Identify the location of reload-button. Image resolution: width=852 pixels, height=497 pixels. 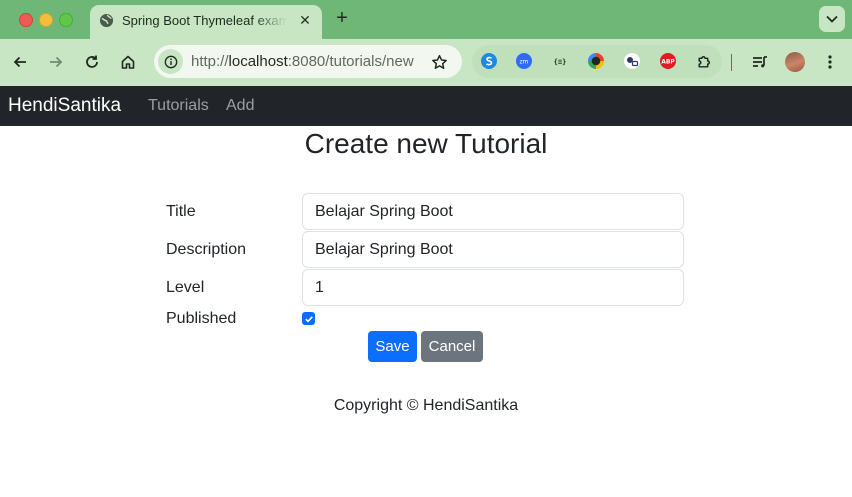
(92, 62).